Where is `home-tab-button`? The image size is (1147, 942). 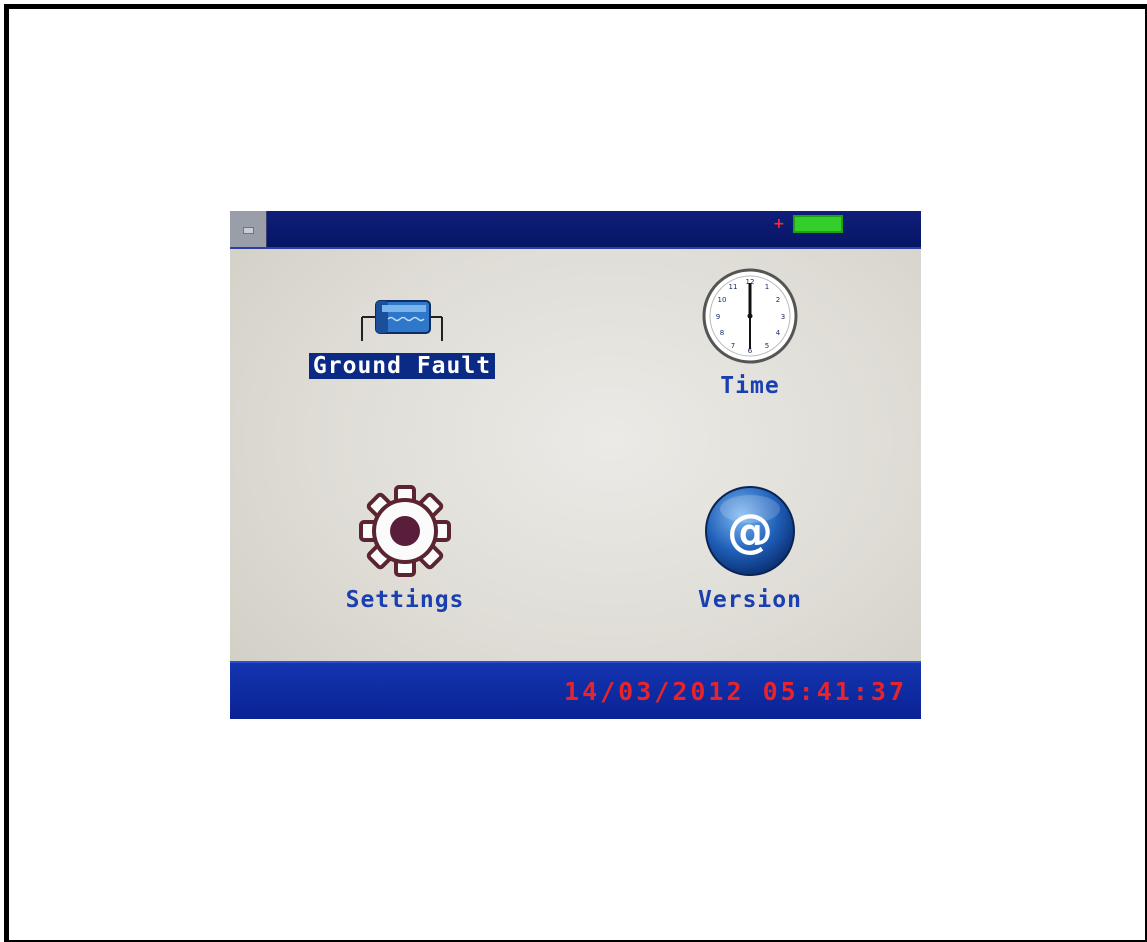 home-tab-button is located at coordinates (248, 229).